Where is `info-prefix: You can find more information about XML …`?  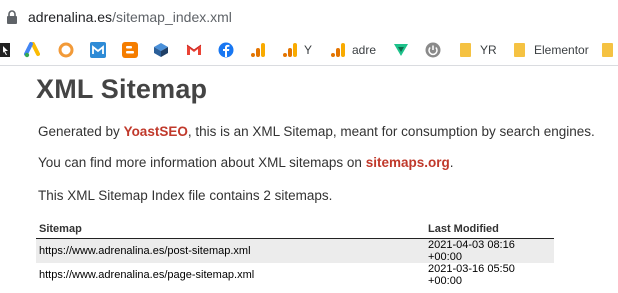
info-prefix: You can find more information about XML … is located at coordinates (202, 162).